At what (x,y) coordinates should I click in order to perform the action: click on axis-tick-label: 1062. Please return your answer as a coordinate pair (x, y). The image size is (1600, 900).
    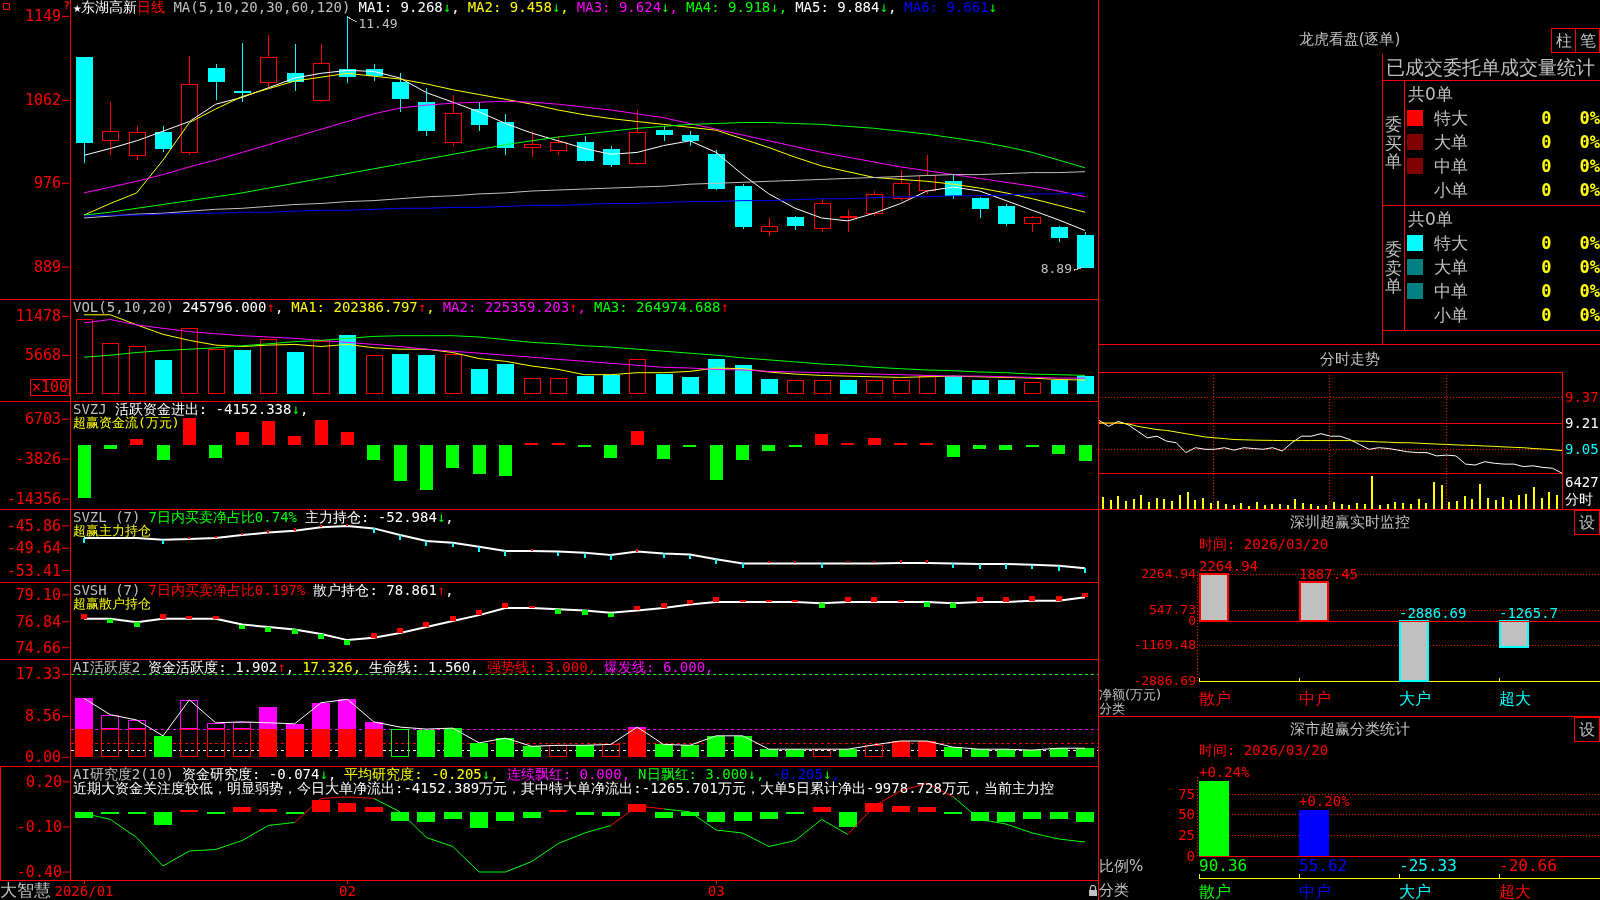
    Looking at the image, I should click on (42, 100).